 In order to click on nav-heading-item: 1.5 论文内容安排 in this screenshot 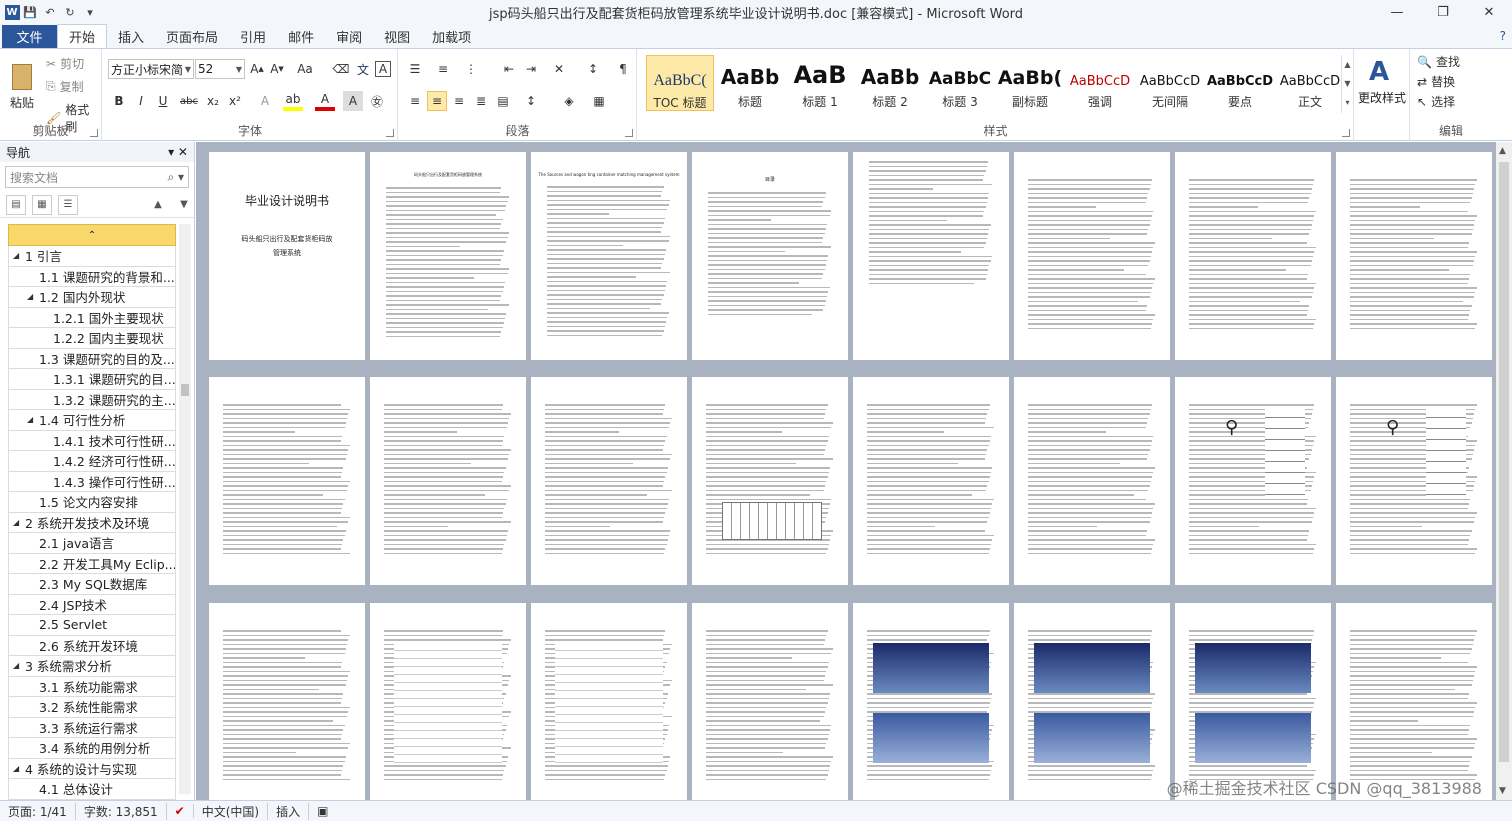, I will do `click(92, 502)`.